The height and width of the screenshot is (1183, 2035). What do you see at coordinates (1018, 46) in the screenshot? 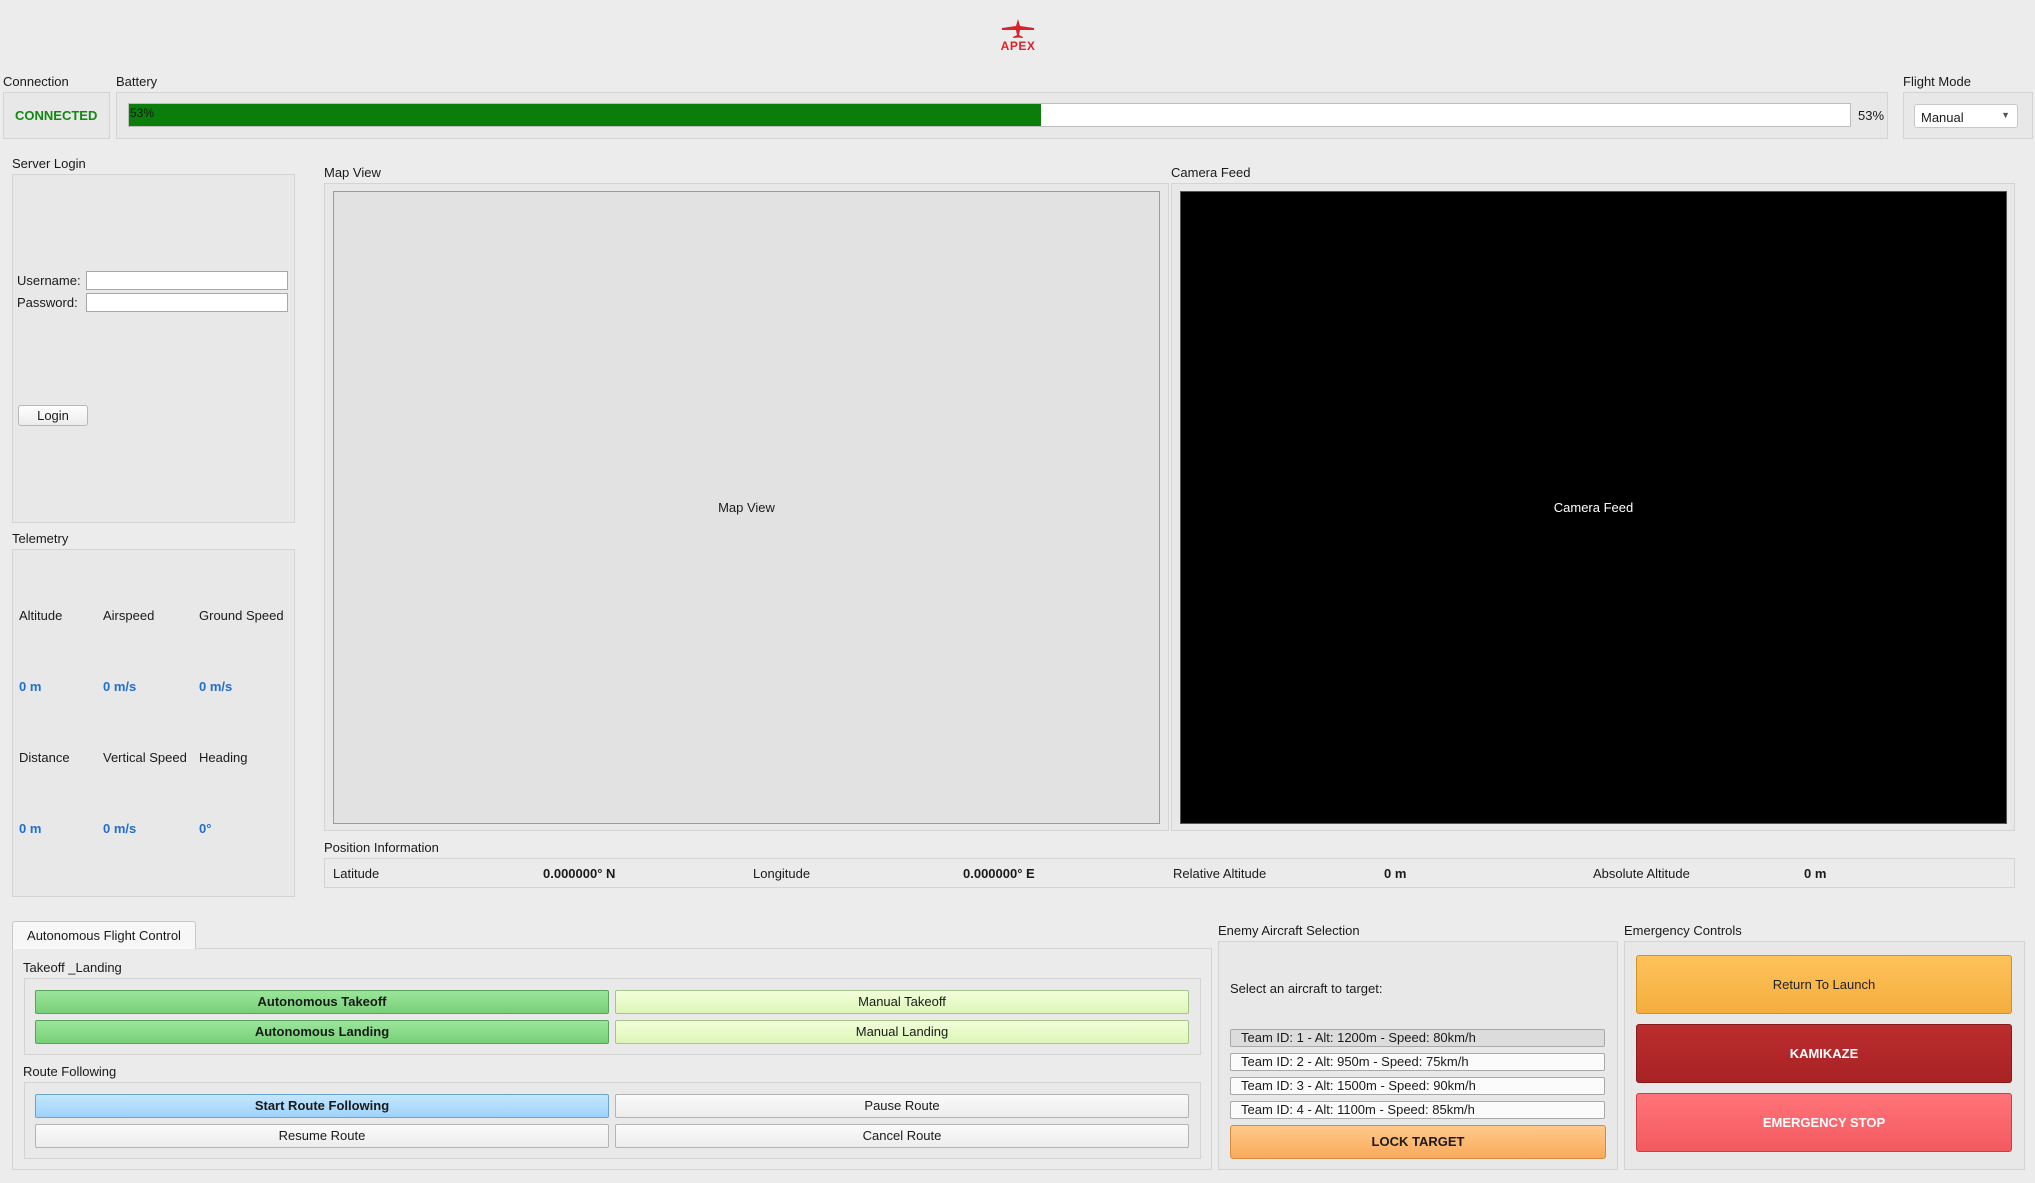
I see `logo-text: APEX` at bounding box center [1018, 46].